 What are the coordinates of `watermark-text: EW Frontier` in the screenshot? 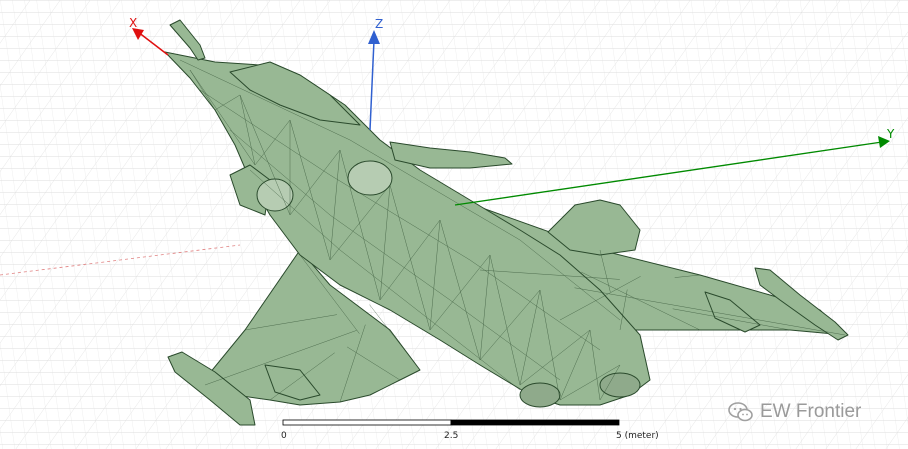 It's located at (811, 411).